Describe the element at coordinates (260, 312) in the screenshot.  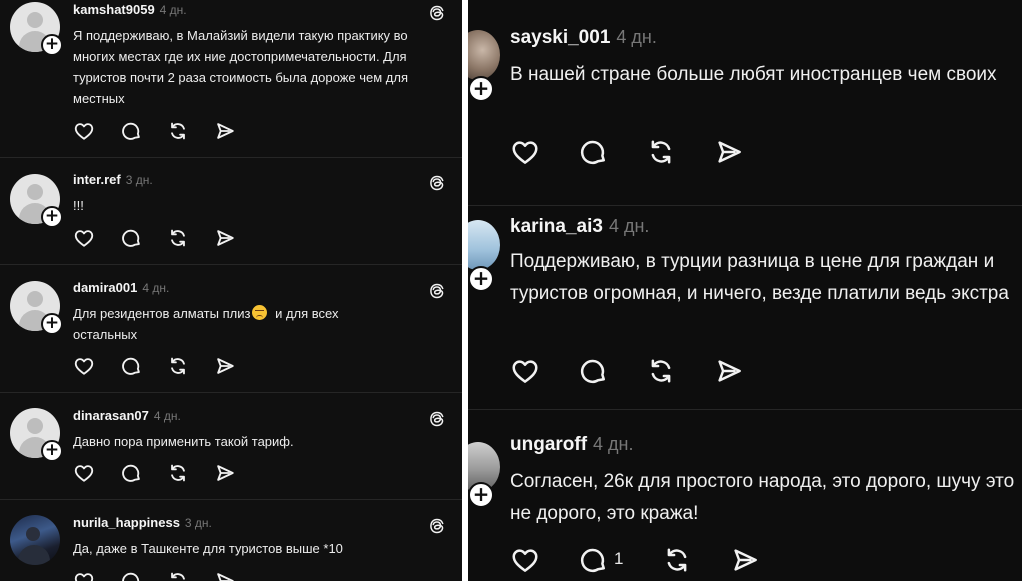
I see `pensive-emoji-icon` at that location.